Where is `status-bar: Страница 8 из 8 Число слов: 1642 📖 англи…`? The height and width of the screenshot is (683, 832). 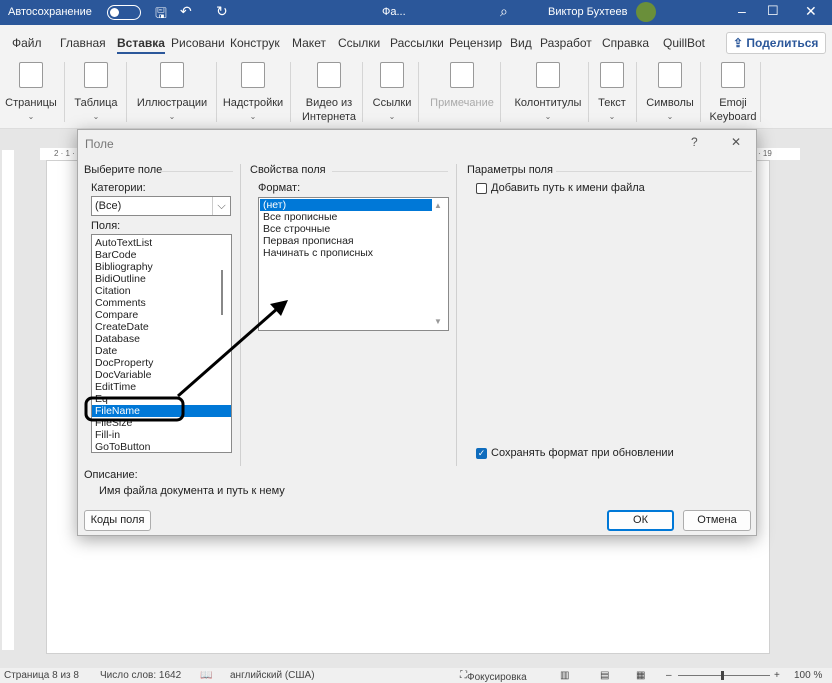 status-bar: Страница 8 из 8 Число слов: 1642 📖 англи… is located at coordinates (416, 675).